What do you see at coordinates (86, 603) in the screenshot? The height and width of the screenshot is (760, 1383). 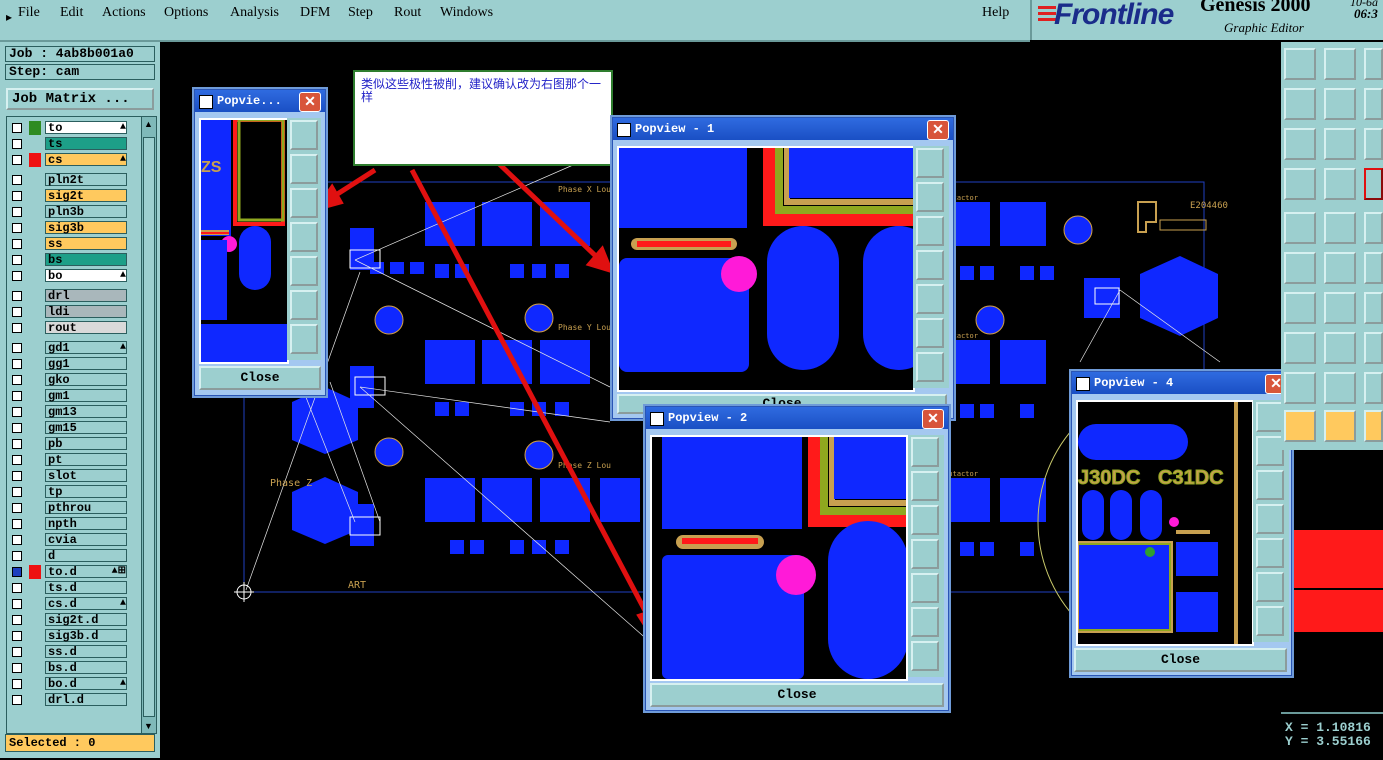 I see `layer-name: cs.d ▲` at bounding box center [86, 603].